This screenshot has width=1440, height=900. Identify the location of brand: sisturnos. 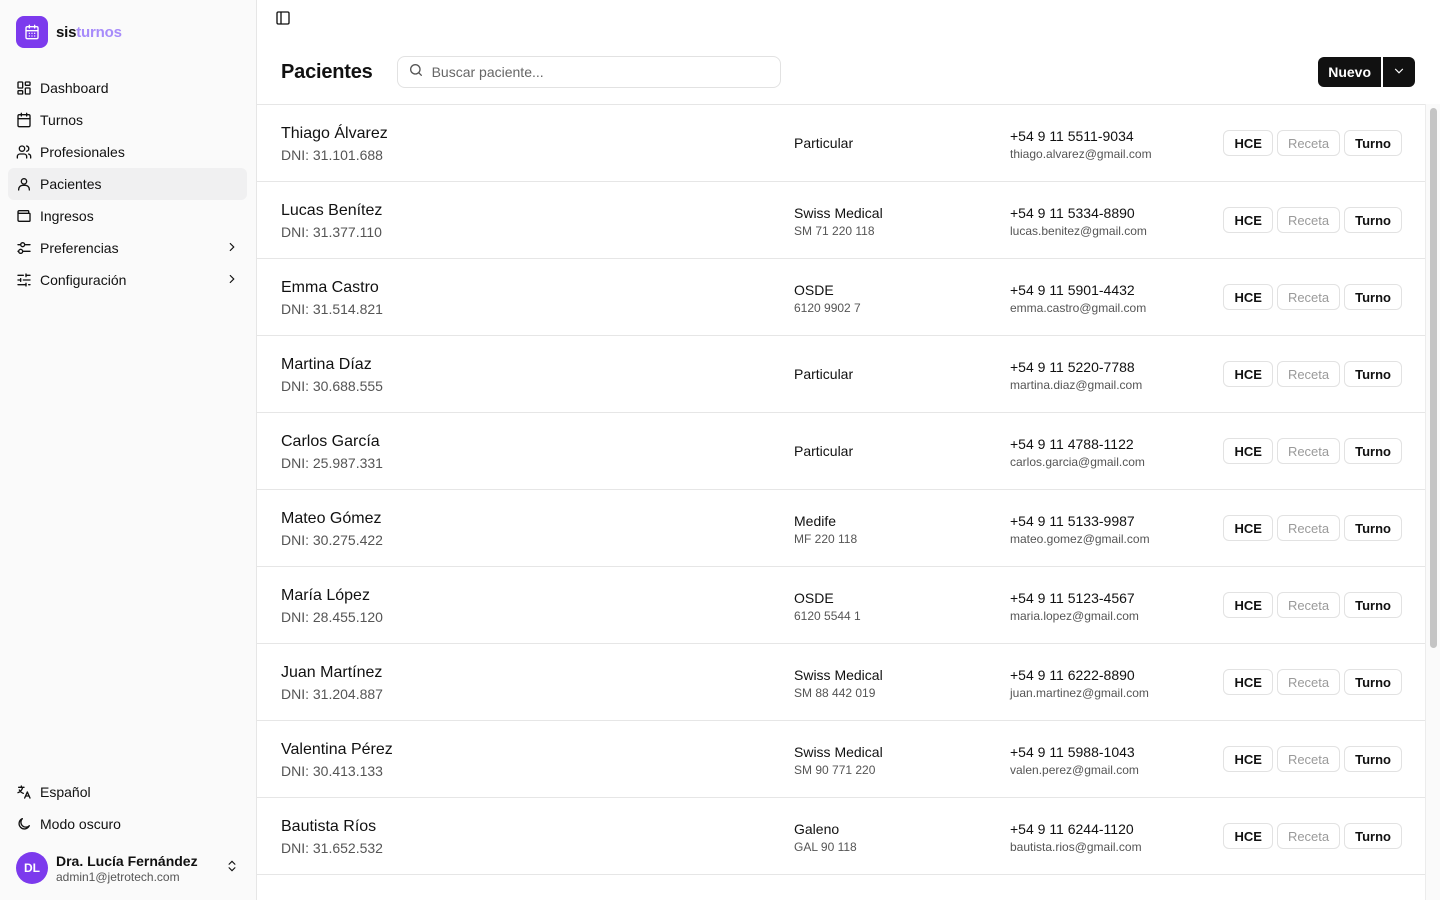
(69, 32).